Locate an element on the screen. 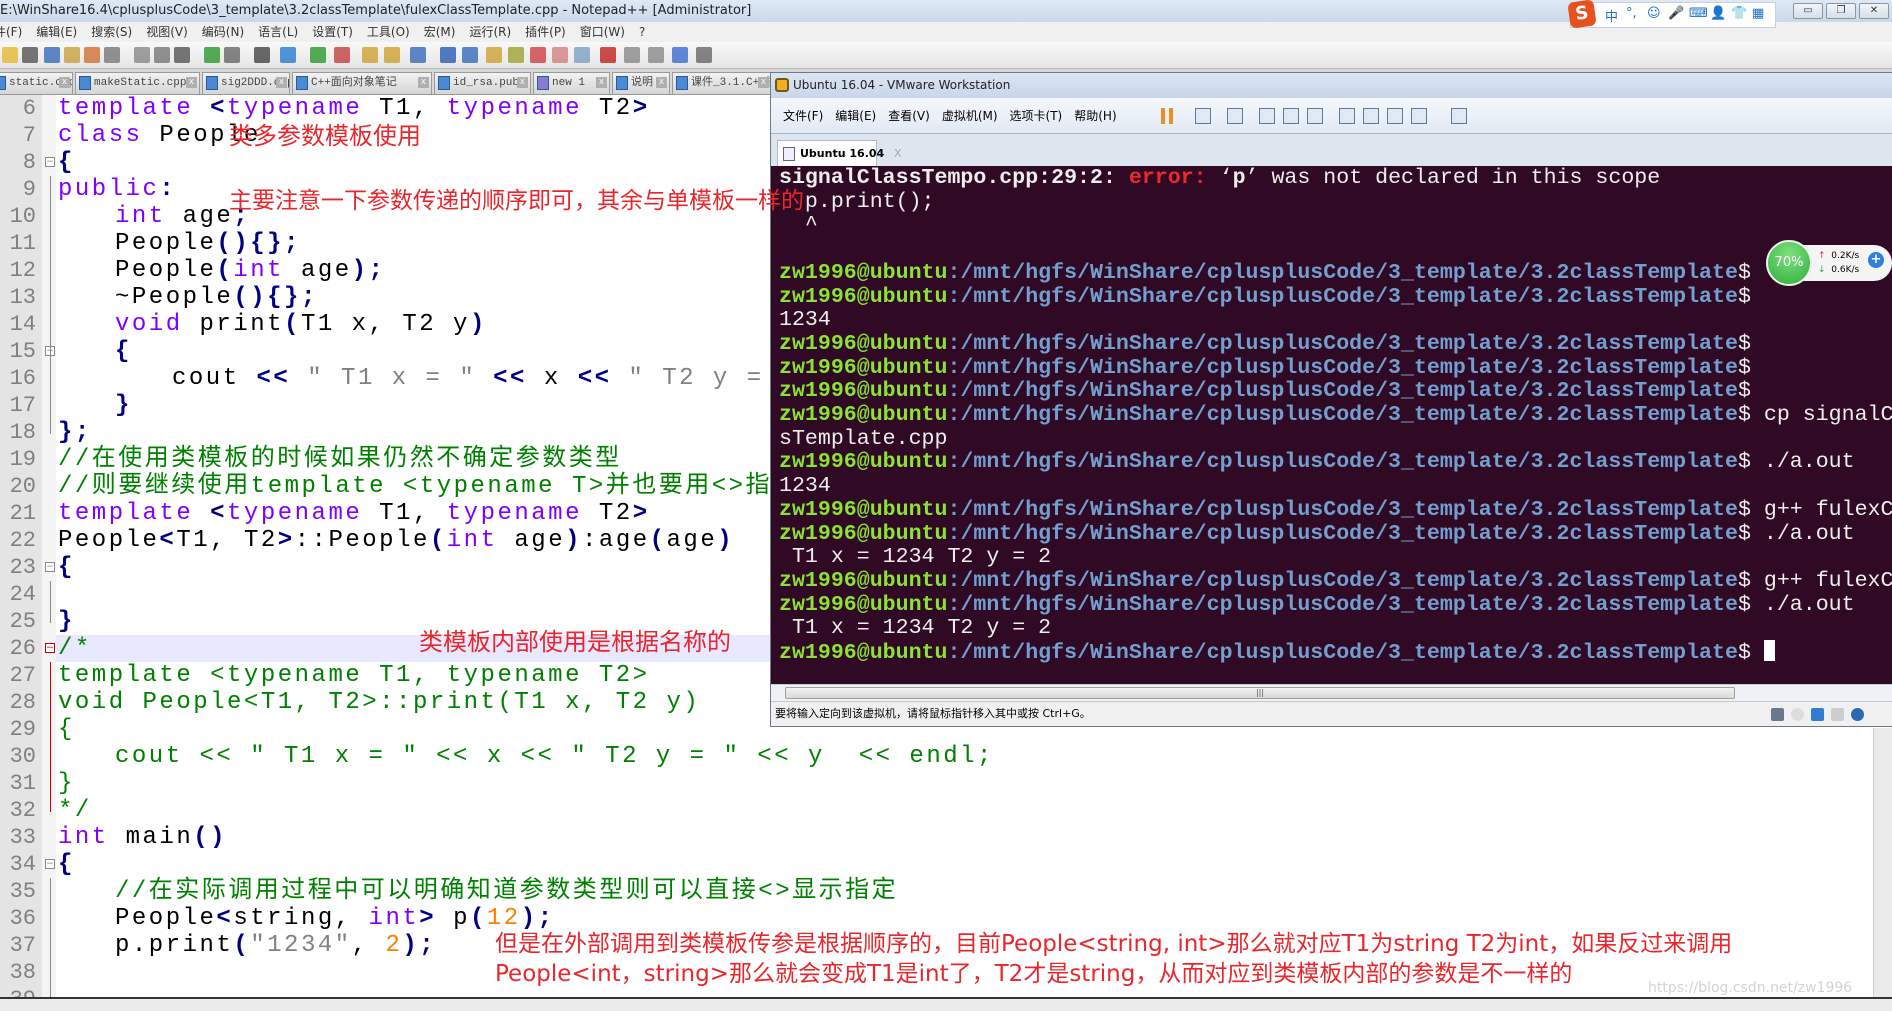 This screenshot has width=1892, height=1011. tab-ubuntu: Ubuntu 16.04 X is located at coordinates (839, 153).